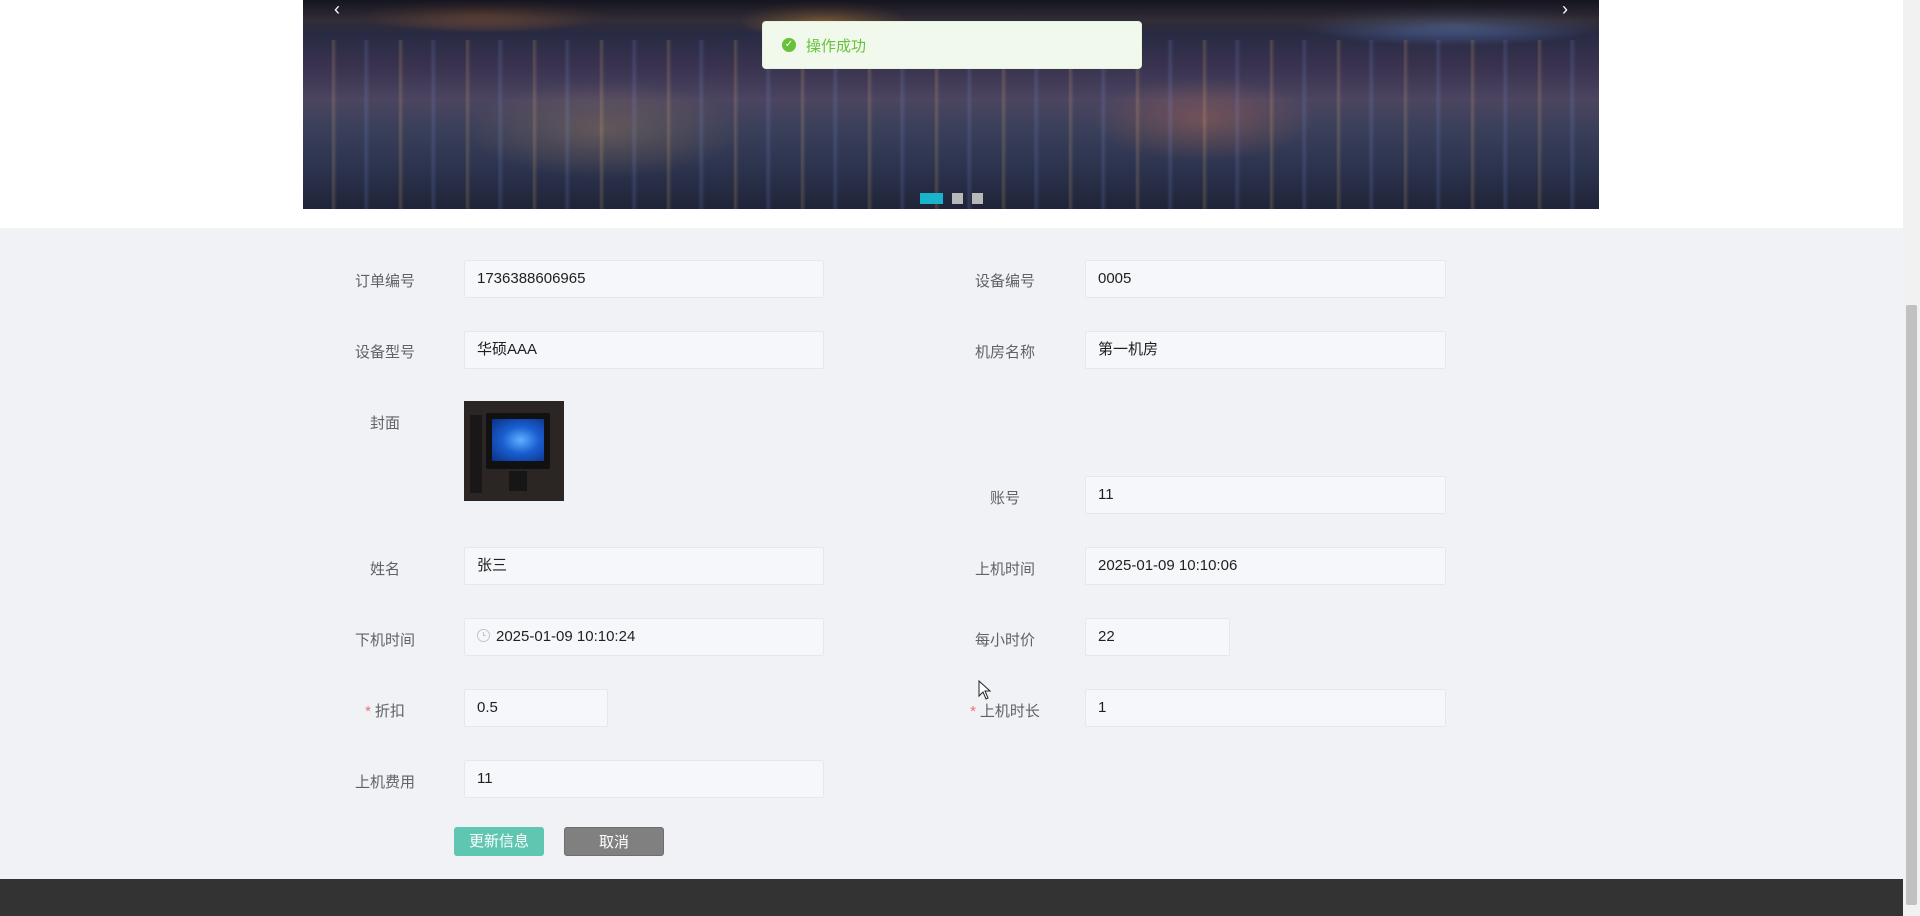 The height and width of the screenshot is (916, 1920). I want to click on order-no-input: 1736388606965, so click(644, 279).